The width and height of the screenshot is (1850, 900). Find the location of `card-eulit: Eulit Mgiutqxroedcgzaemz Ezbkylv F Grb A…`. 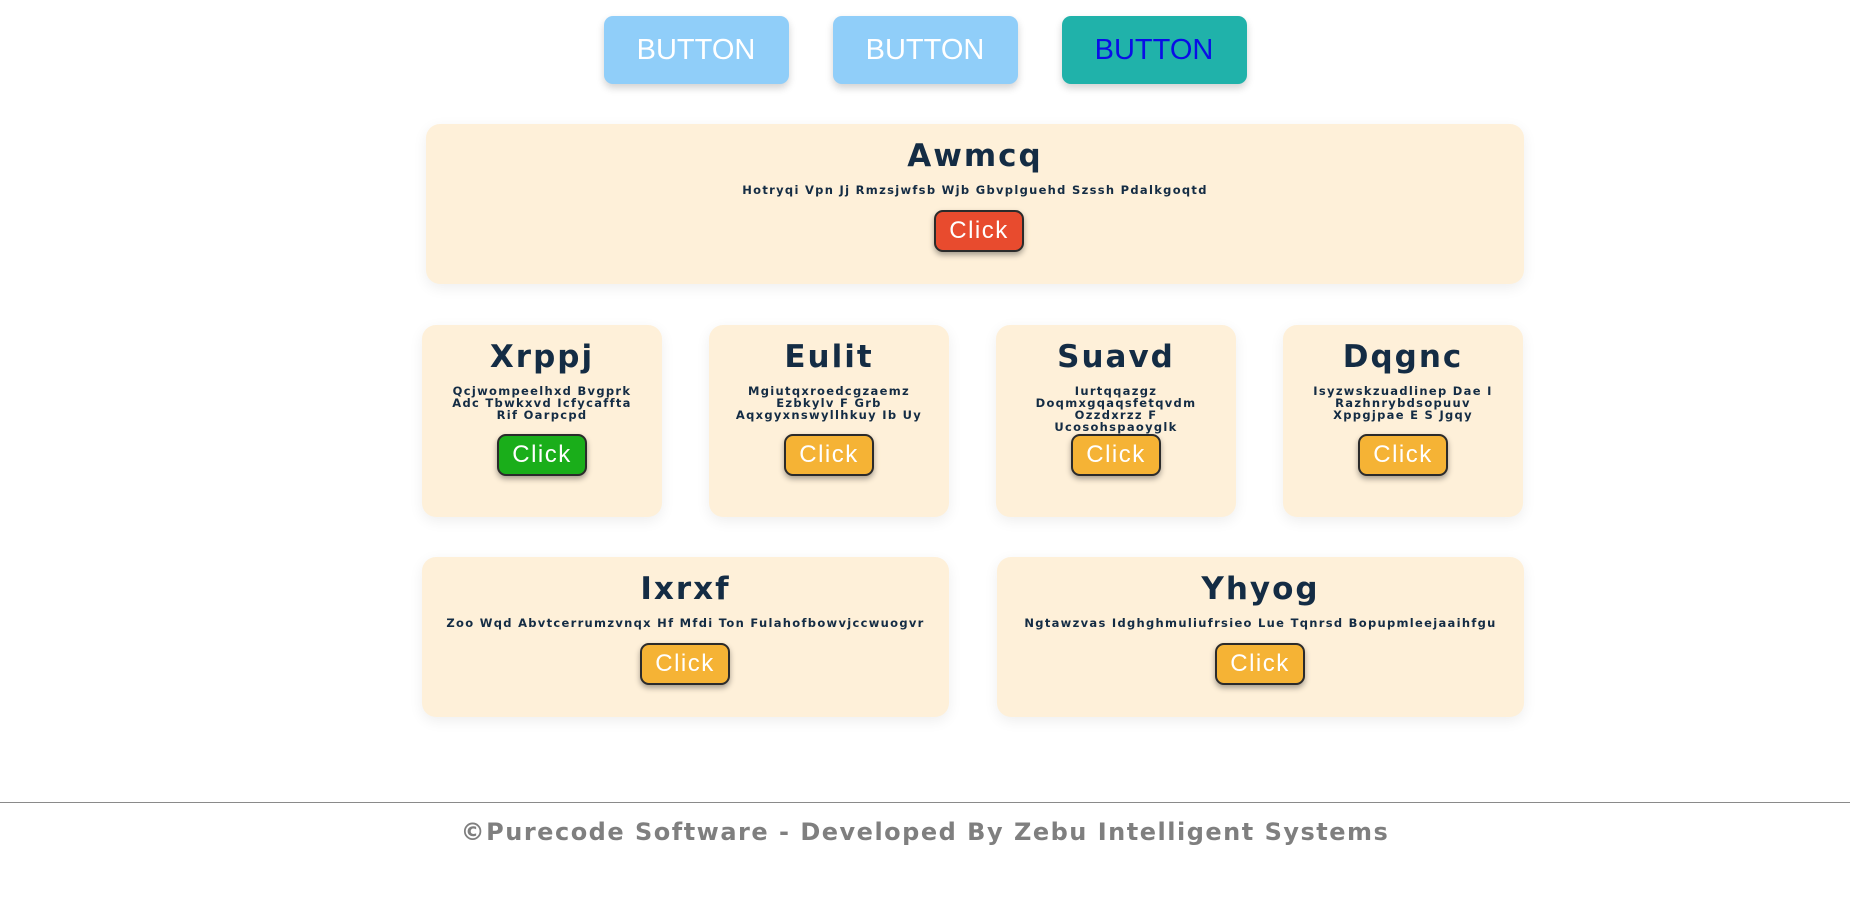

card-eulit: Eulit Mgiutqxroedcgzaemz Ezbkylv F Grb A… is located at coordinates (829, 421).